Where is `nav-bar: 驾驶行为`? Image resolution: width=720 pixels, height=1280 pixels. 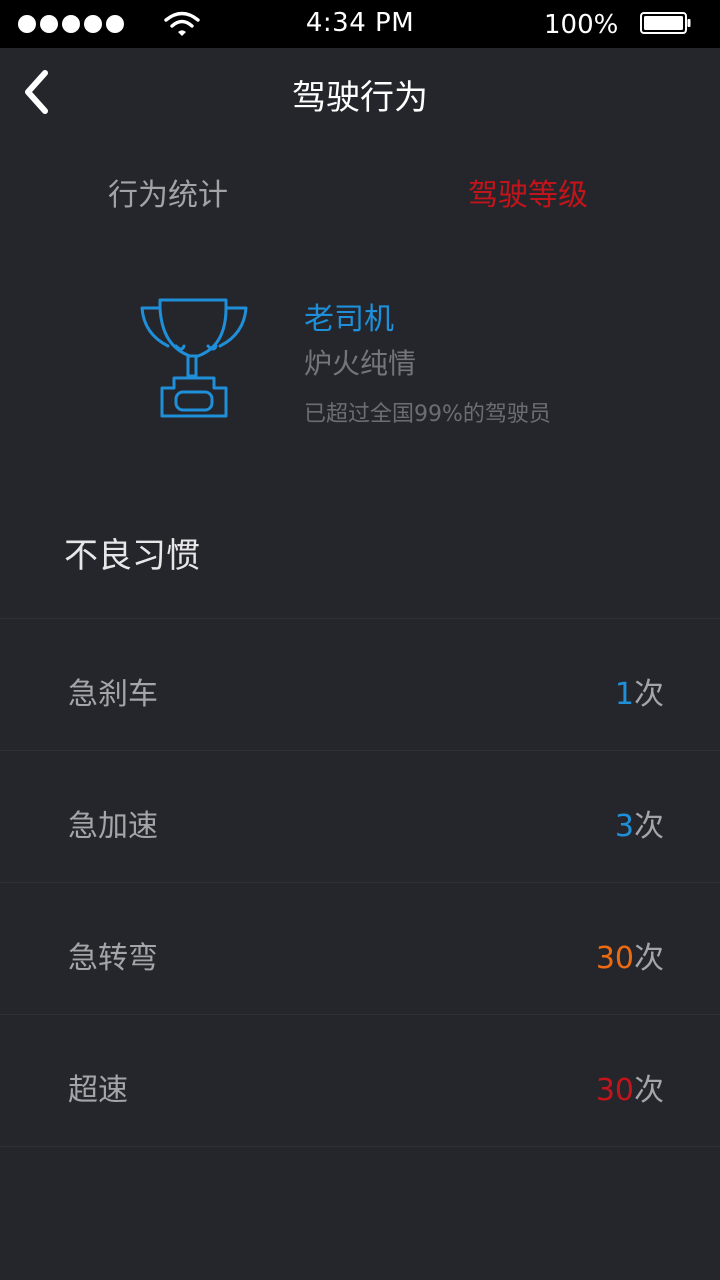 nav-bar: 驾驶行为 is located at coordinates (360, 93).